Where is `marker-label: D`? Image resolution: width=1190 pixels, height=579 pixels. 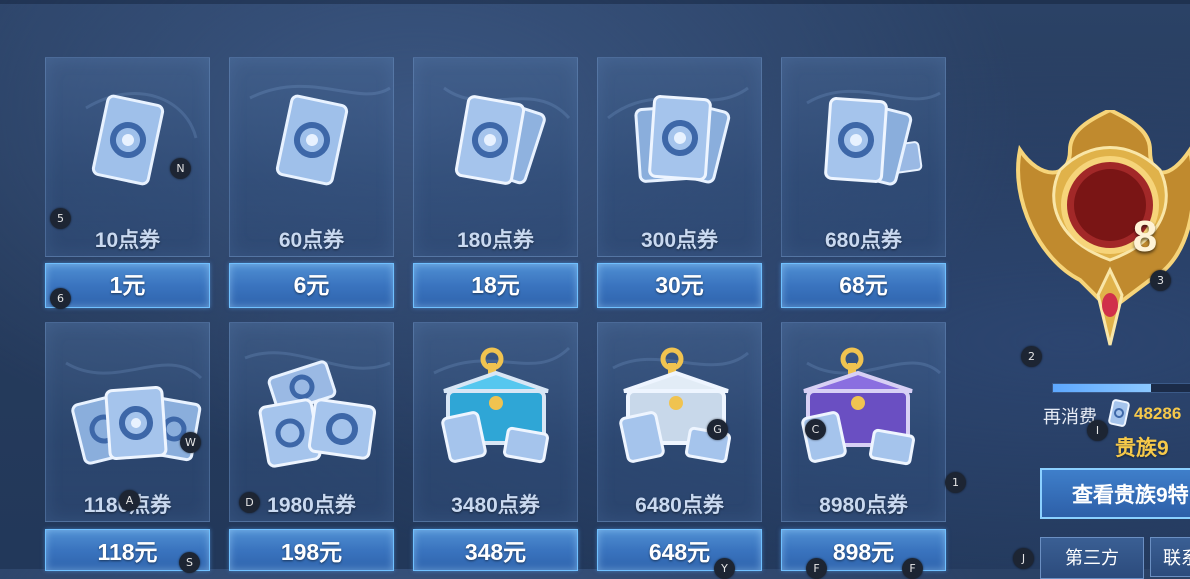 marker-label: D is located at coordinates (249, 502).